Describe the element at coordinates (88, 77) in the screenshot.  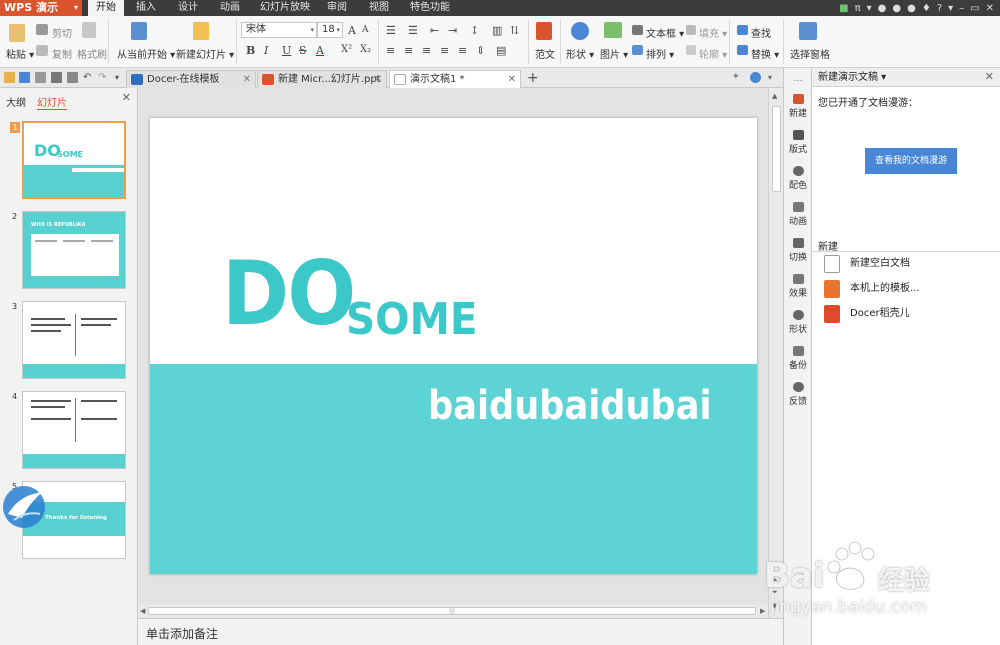
I see `undo-icon: ↶` at that location.